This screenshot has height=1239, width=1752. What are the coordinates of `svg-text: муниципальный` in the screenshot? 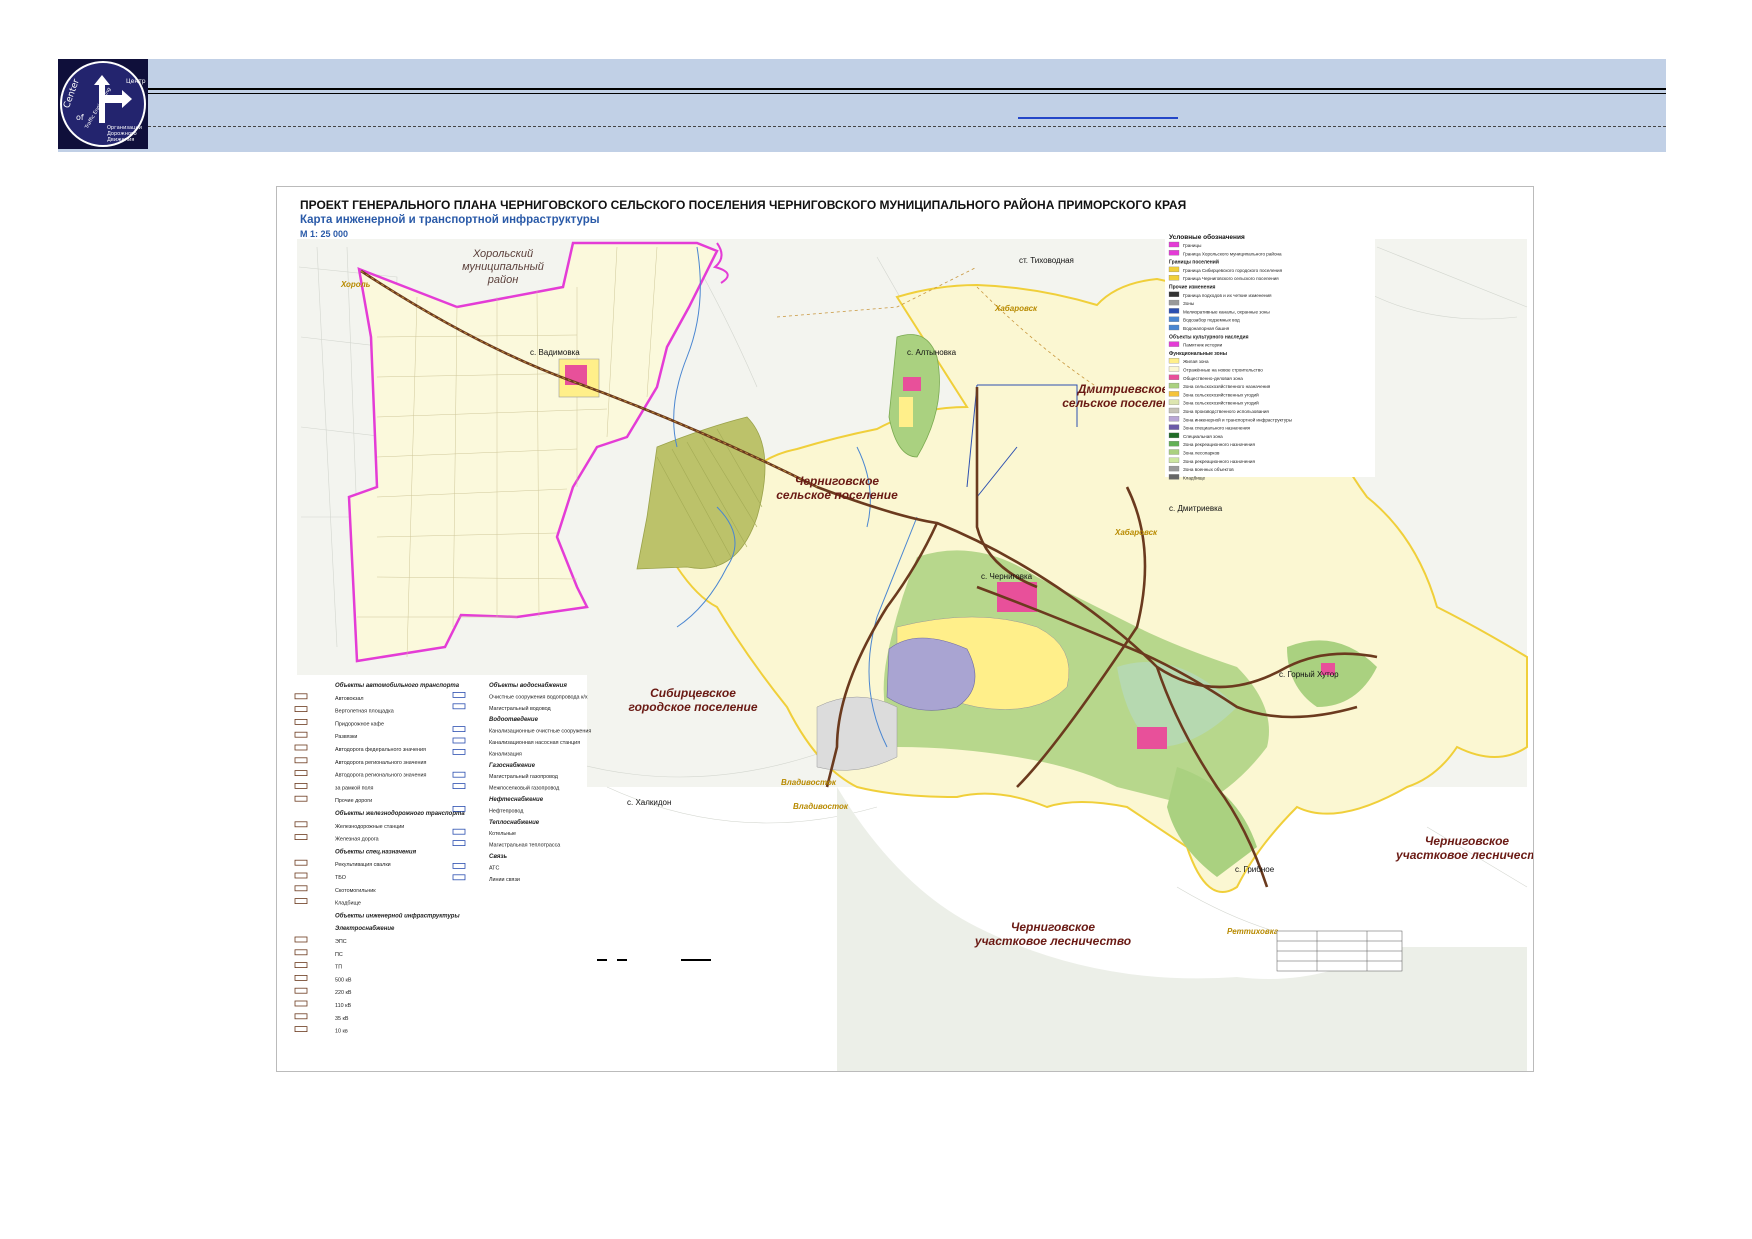 It's located at (503, 267).